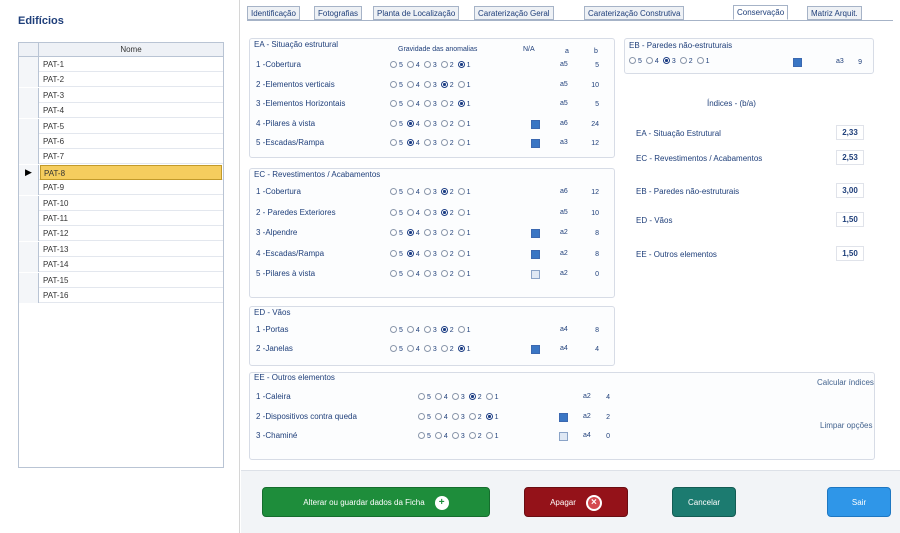 The image size is (900, 533). I want to click on building-name-cell: PAT-7, so click(53, 156).